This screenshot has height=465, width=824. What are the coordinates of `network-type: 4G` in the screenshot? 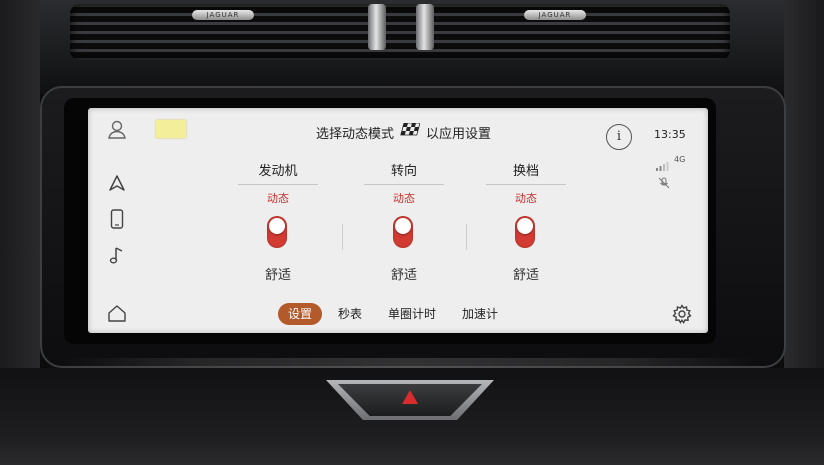 It's located at (680, 159).